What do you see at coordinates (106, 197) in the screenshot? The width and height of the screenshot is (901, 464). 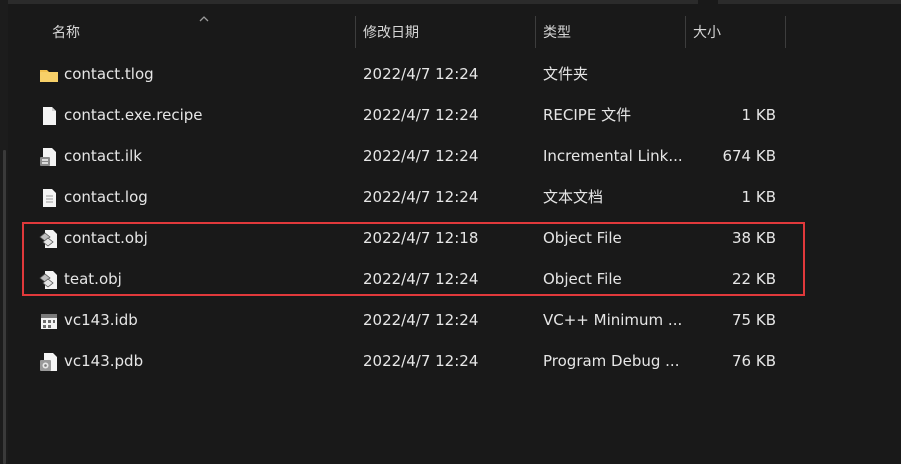 I see `file-name: contact.log` at bounding box center [106, 197].